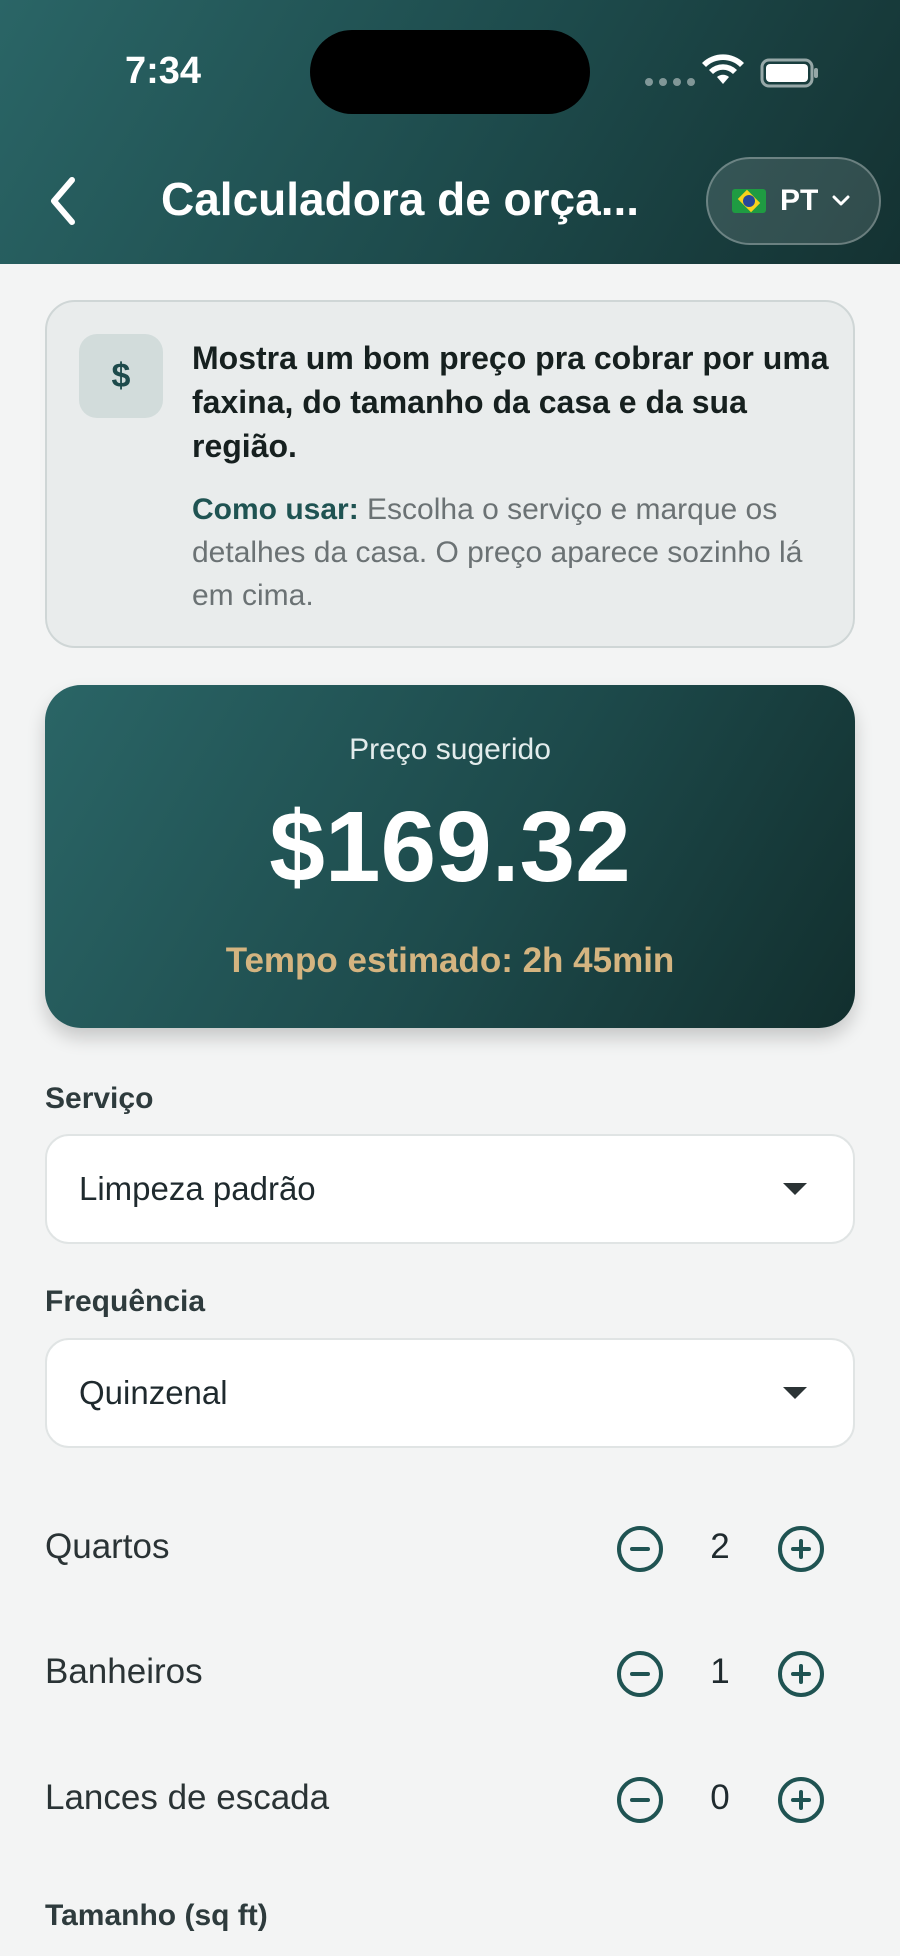  Describe the element at coordinates (163, 71) in the screenshot. I see `status-time: 7:34` at that location.